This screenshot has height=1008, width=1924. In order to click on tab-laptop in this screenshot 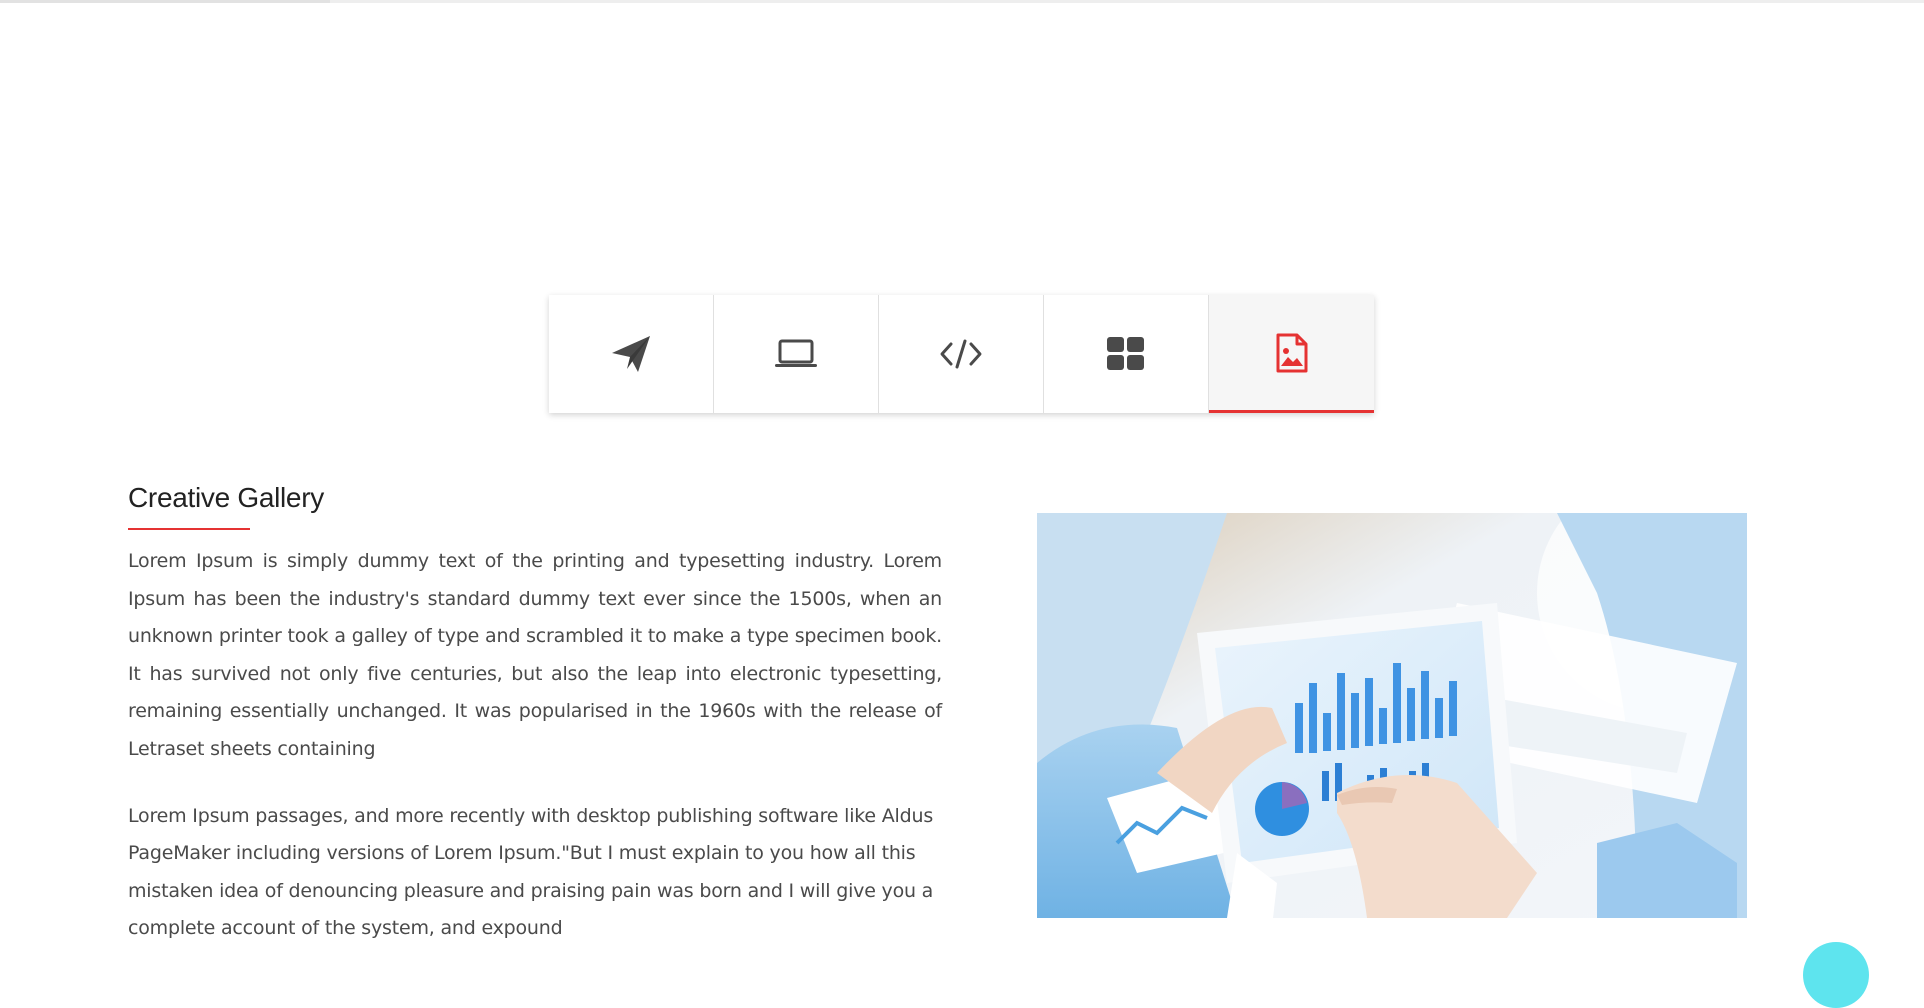, I will do `click(796, 354)`.